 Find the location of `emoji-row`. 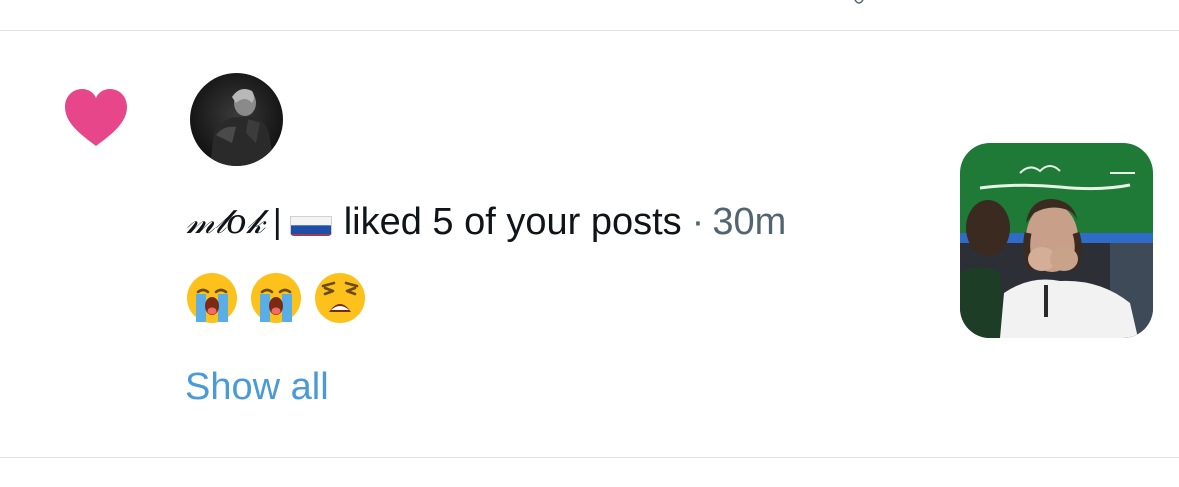

emoji-row is located at coordinates (276, 298).